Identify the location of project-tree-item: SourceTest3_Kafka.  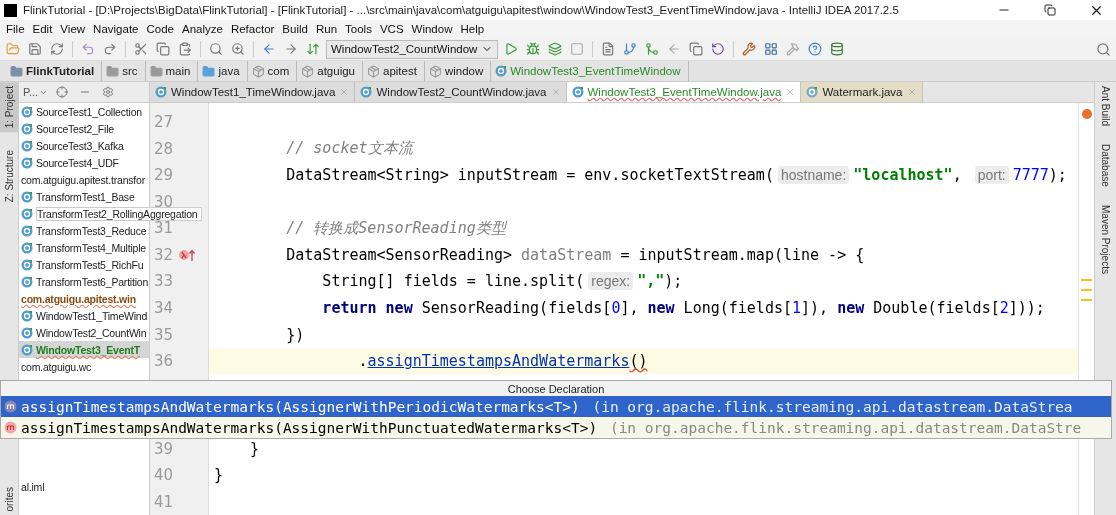
(84, 145).